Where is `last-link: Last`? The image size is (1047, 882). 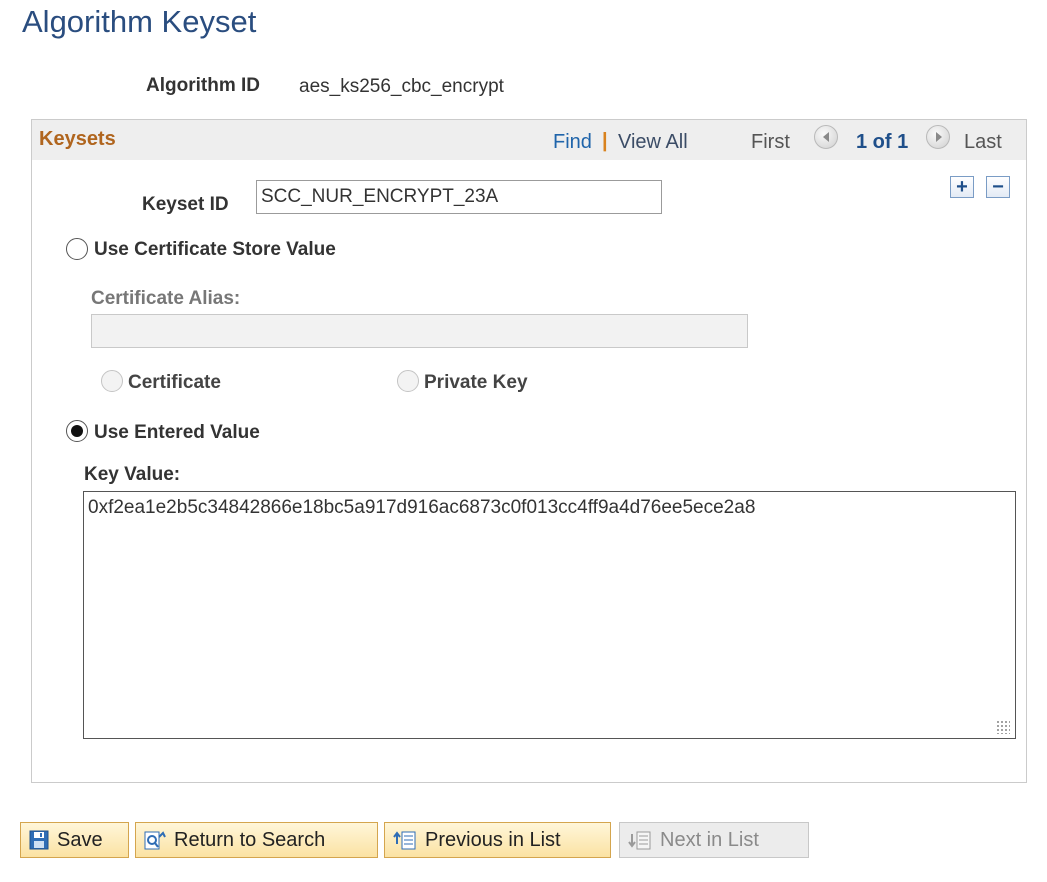 last-link: Last is located at coordinates (983, 142).